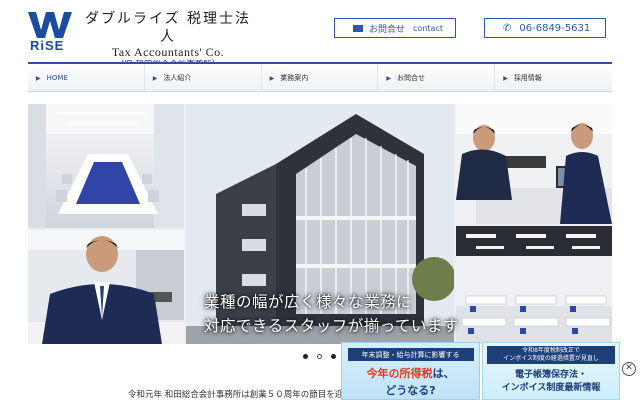 This screenshot has height=400, width=640. I want to click on logo-text: RiSE, so click(47, 45).